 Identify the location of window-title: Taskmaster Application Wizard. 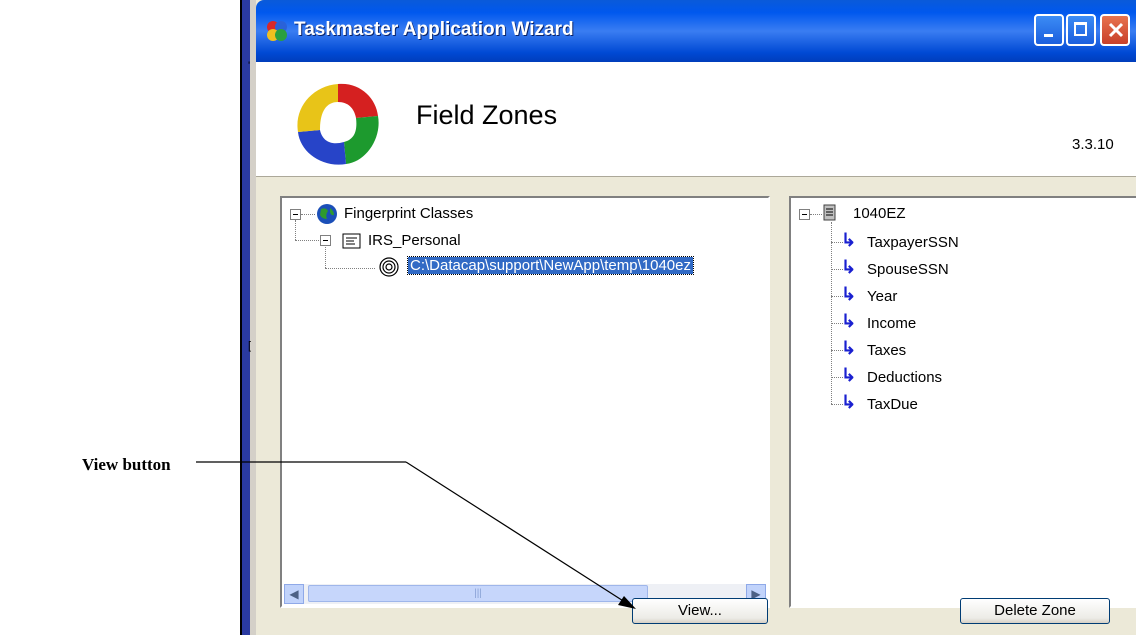
(434, 29).